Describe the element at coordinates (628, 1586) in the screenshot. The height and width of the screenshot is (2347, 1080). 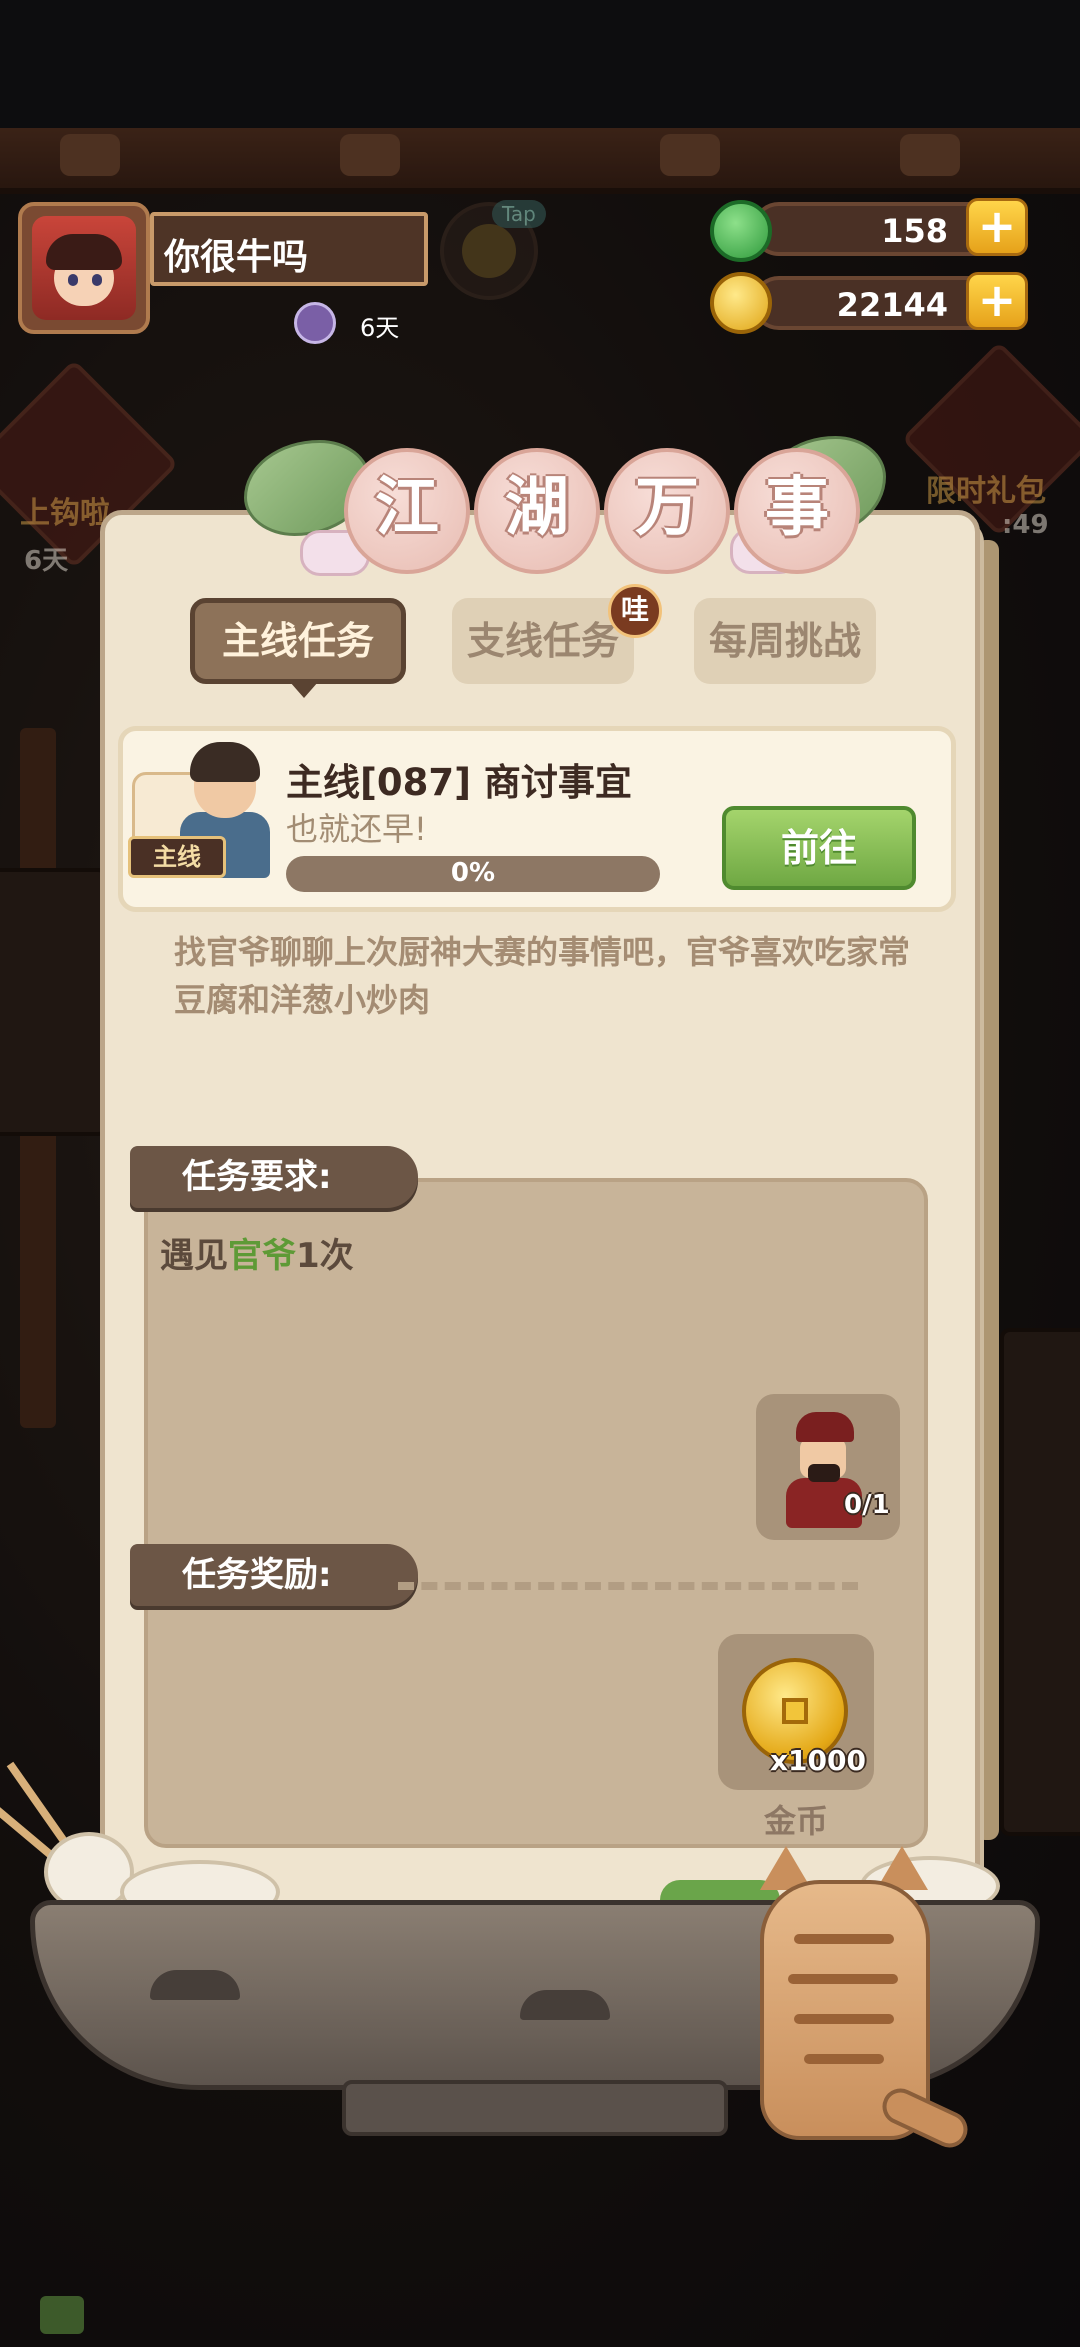
I see `rewards-divider` at that location.